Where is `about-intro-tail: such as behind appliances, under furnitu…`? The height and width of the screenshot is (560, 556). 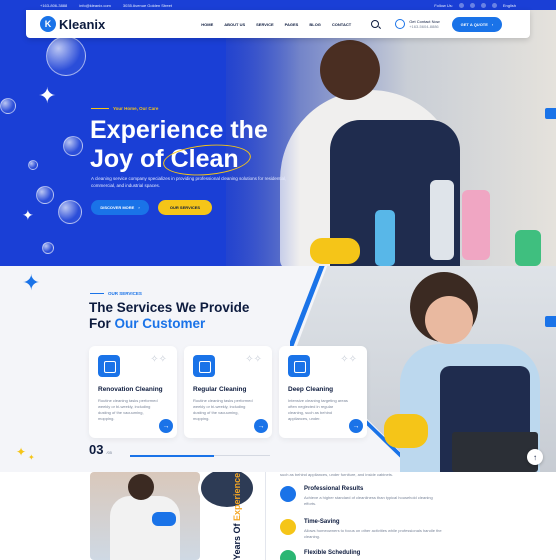 about-intro-tail: such as behind appliances, under furnitu… is located at coordinates (336, 474).